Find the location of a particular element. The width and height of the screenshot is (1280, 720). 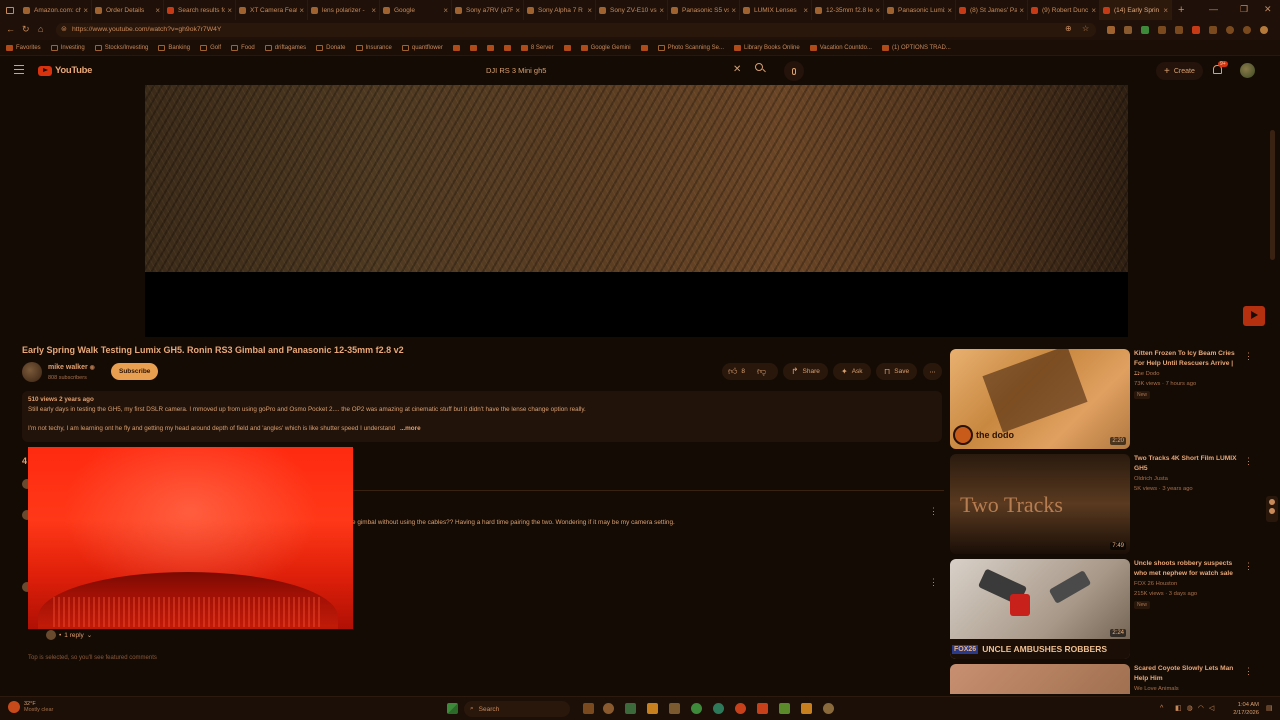

browser-tab: (8) St James' Pa × is located at coordinates (992, 10).